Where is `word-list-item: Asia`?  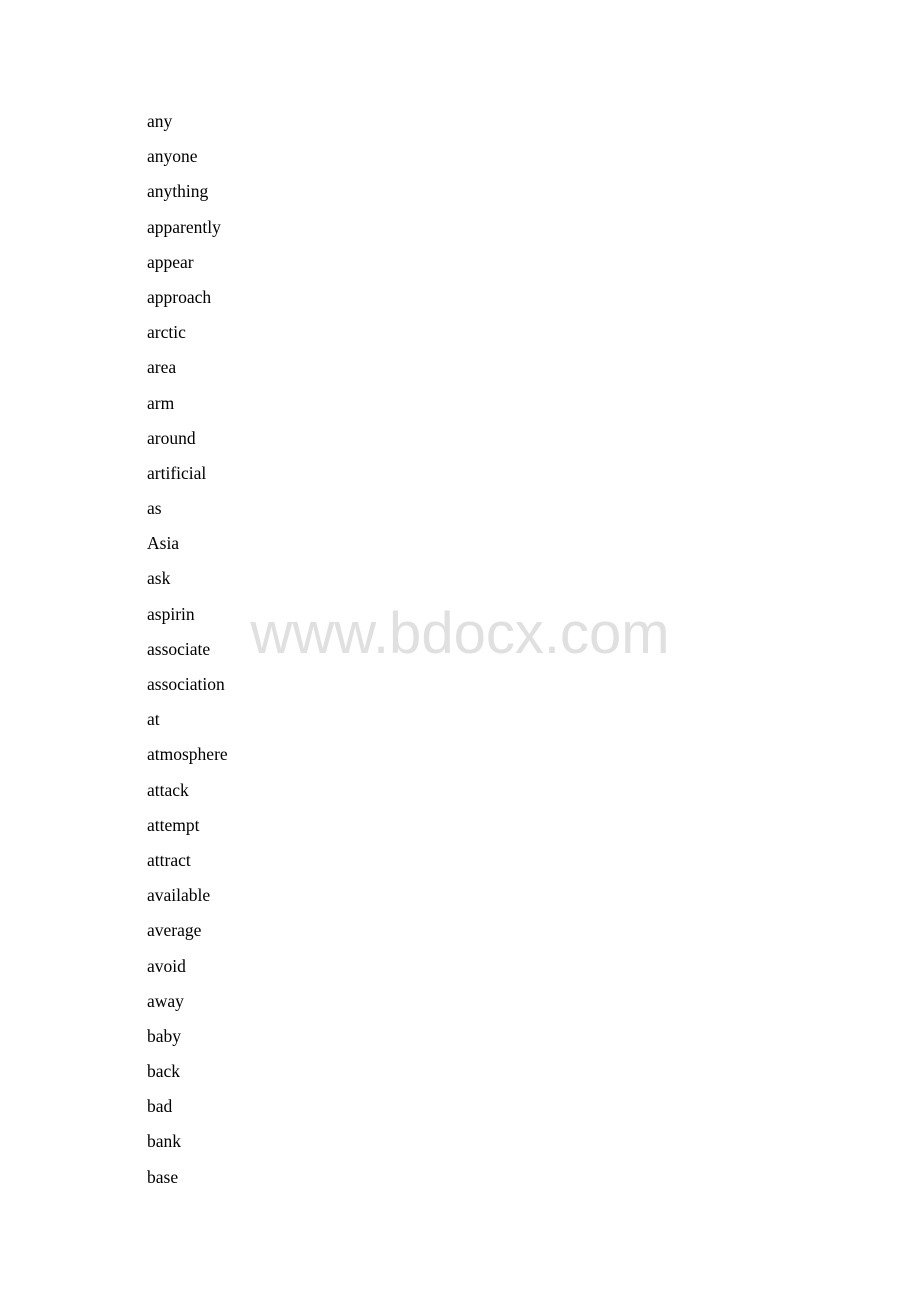
word-list-item: Asia is located at coordinates (187, 549).